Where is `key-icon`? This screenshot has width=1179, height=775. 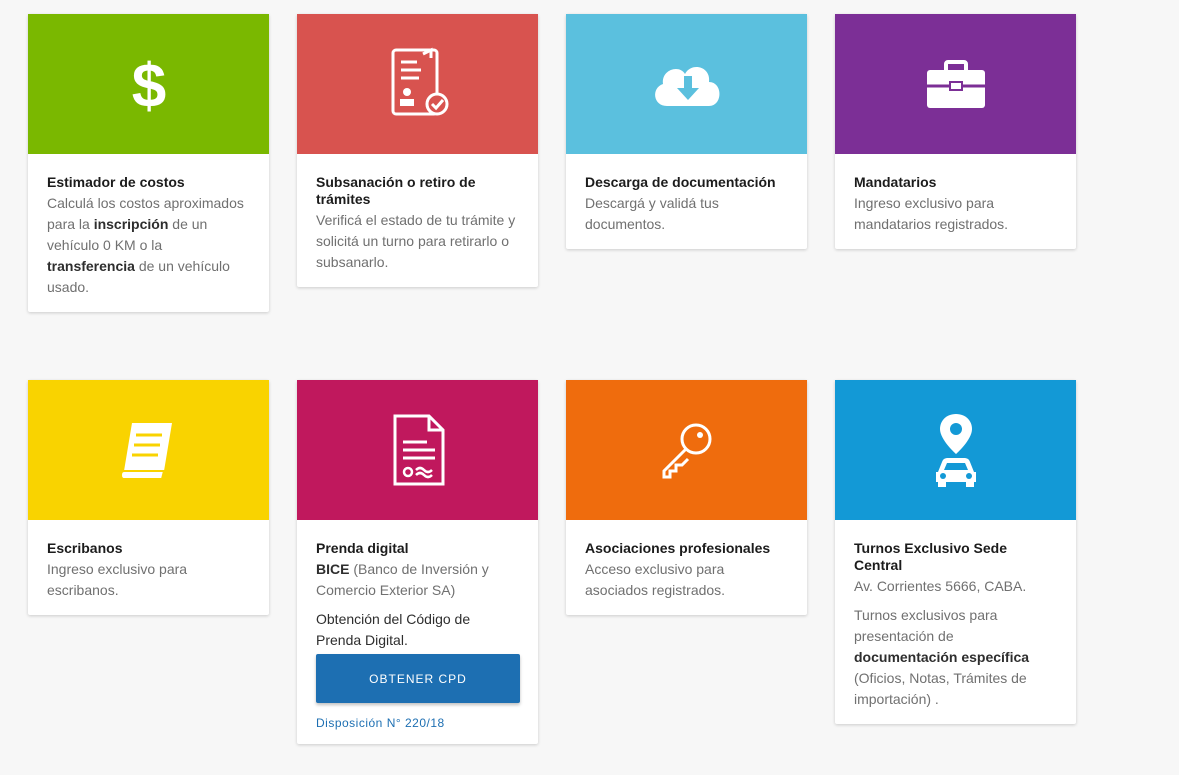 key-icon is located at coordinates (686, 451).